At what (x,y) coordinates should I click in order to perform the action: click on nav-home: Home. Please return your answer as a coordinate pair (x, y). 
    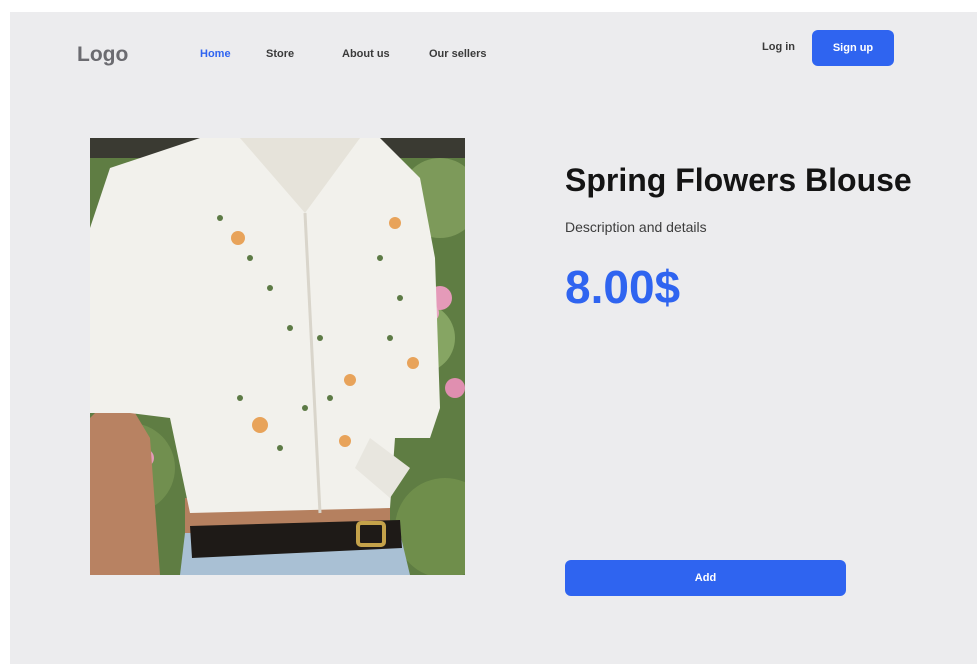
    Looking at the image, I should click on (215, 54).